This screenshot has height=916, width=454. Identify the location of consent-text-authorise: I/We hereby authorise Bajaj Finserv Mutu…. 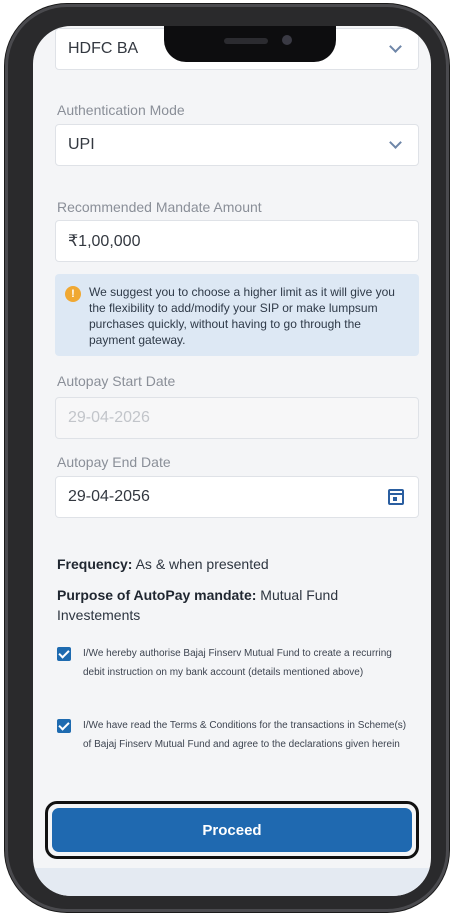
(237, 663).